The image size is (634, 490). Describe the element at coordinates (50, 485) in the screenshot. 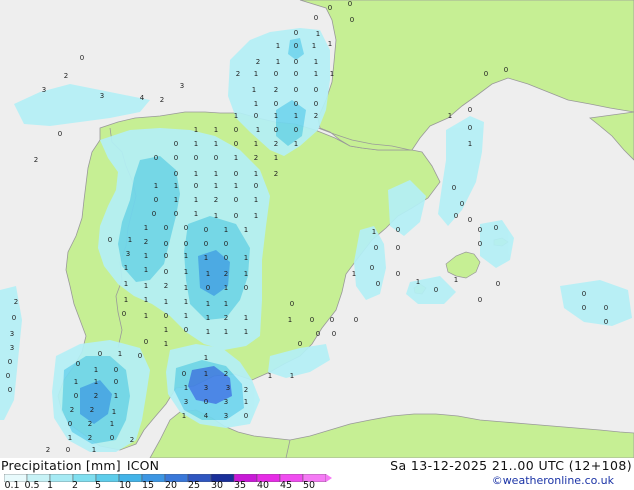

I see `colorbar-label: 1` at that location.